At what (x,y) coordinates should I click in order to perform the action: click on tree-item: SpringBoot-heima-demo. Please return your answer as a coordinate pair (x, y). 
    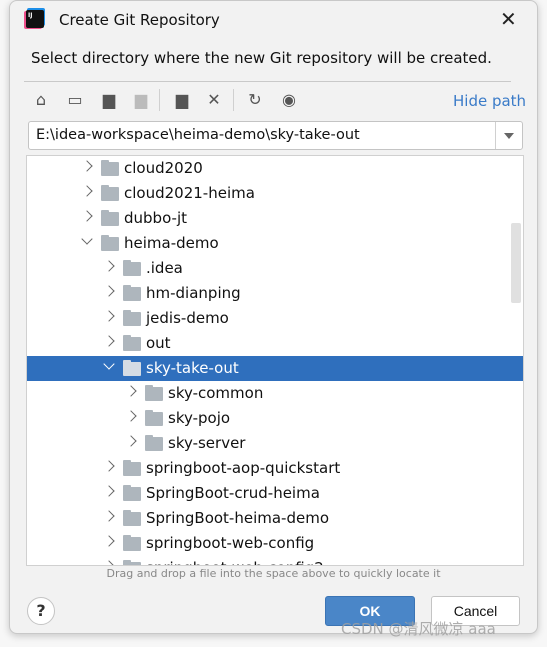
    Looking at the image, I should click on (275, 518).